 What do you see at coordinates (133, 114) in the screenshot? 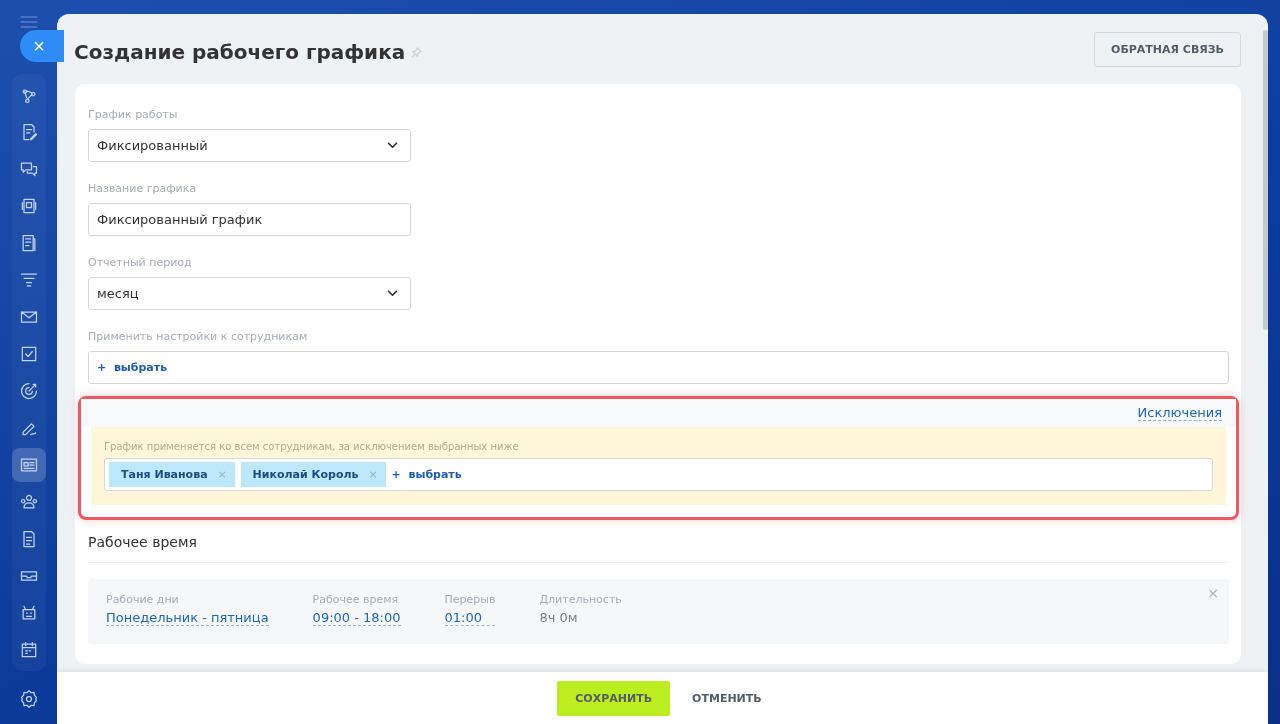
I see `field-label: График работы` at bounding box center [133, 114].